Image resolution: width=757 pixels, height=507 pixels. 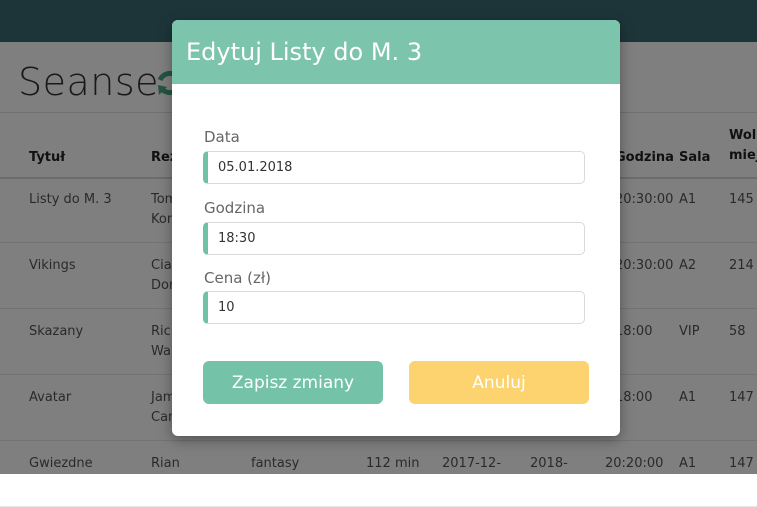 I want to click on save-button: Zapisz zmiany, so click(x=293, y=382).